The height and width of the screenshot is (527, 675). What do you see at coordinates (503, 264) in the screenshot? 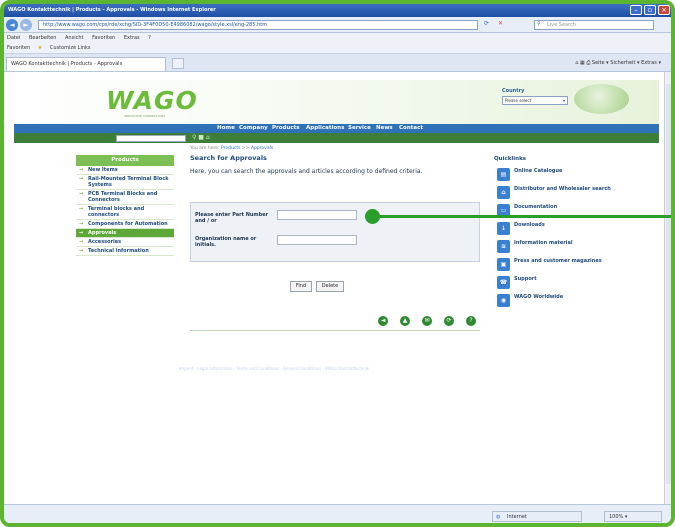
I see `press-icon: ▣` at bounding box center [503, 264].